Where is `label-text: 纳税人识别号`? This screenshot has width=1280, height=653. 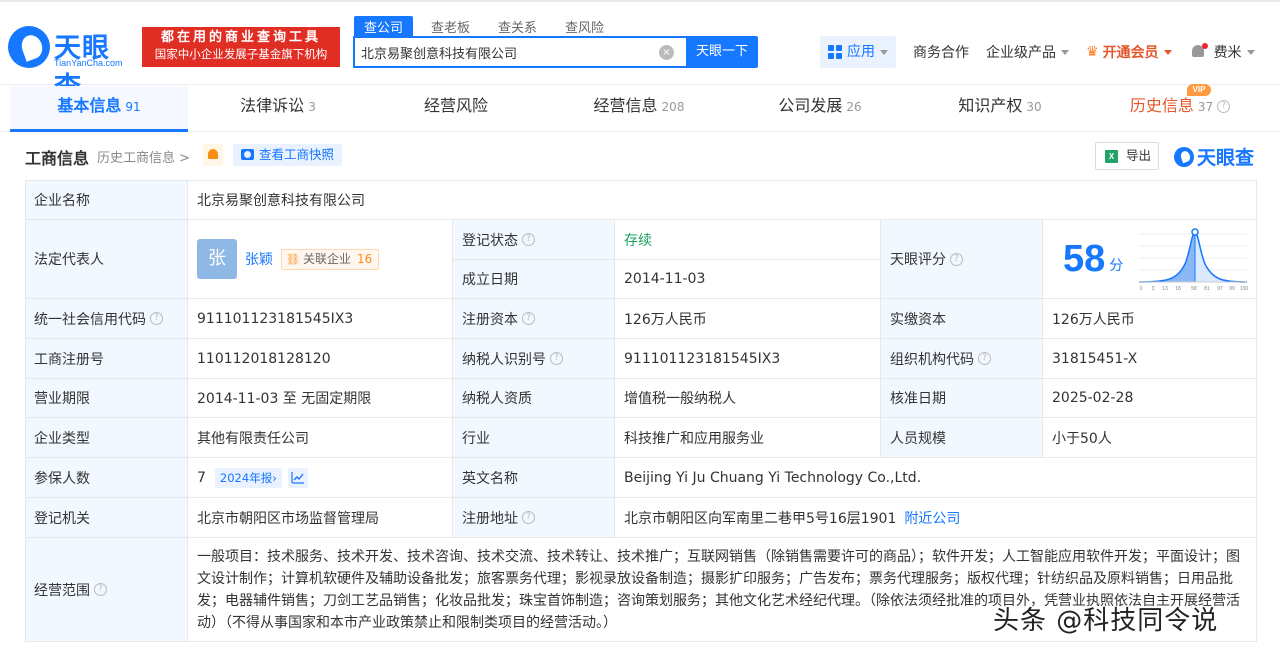 label-text: 纳税人识别号 is located at coordinates (504, 359).